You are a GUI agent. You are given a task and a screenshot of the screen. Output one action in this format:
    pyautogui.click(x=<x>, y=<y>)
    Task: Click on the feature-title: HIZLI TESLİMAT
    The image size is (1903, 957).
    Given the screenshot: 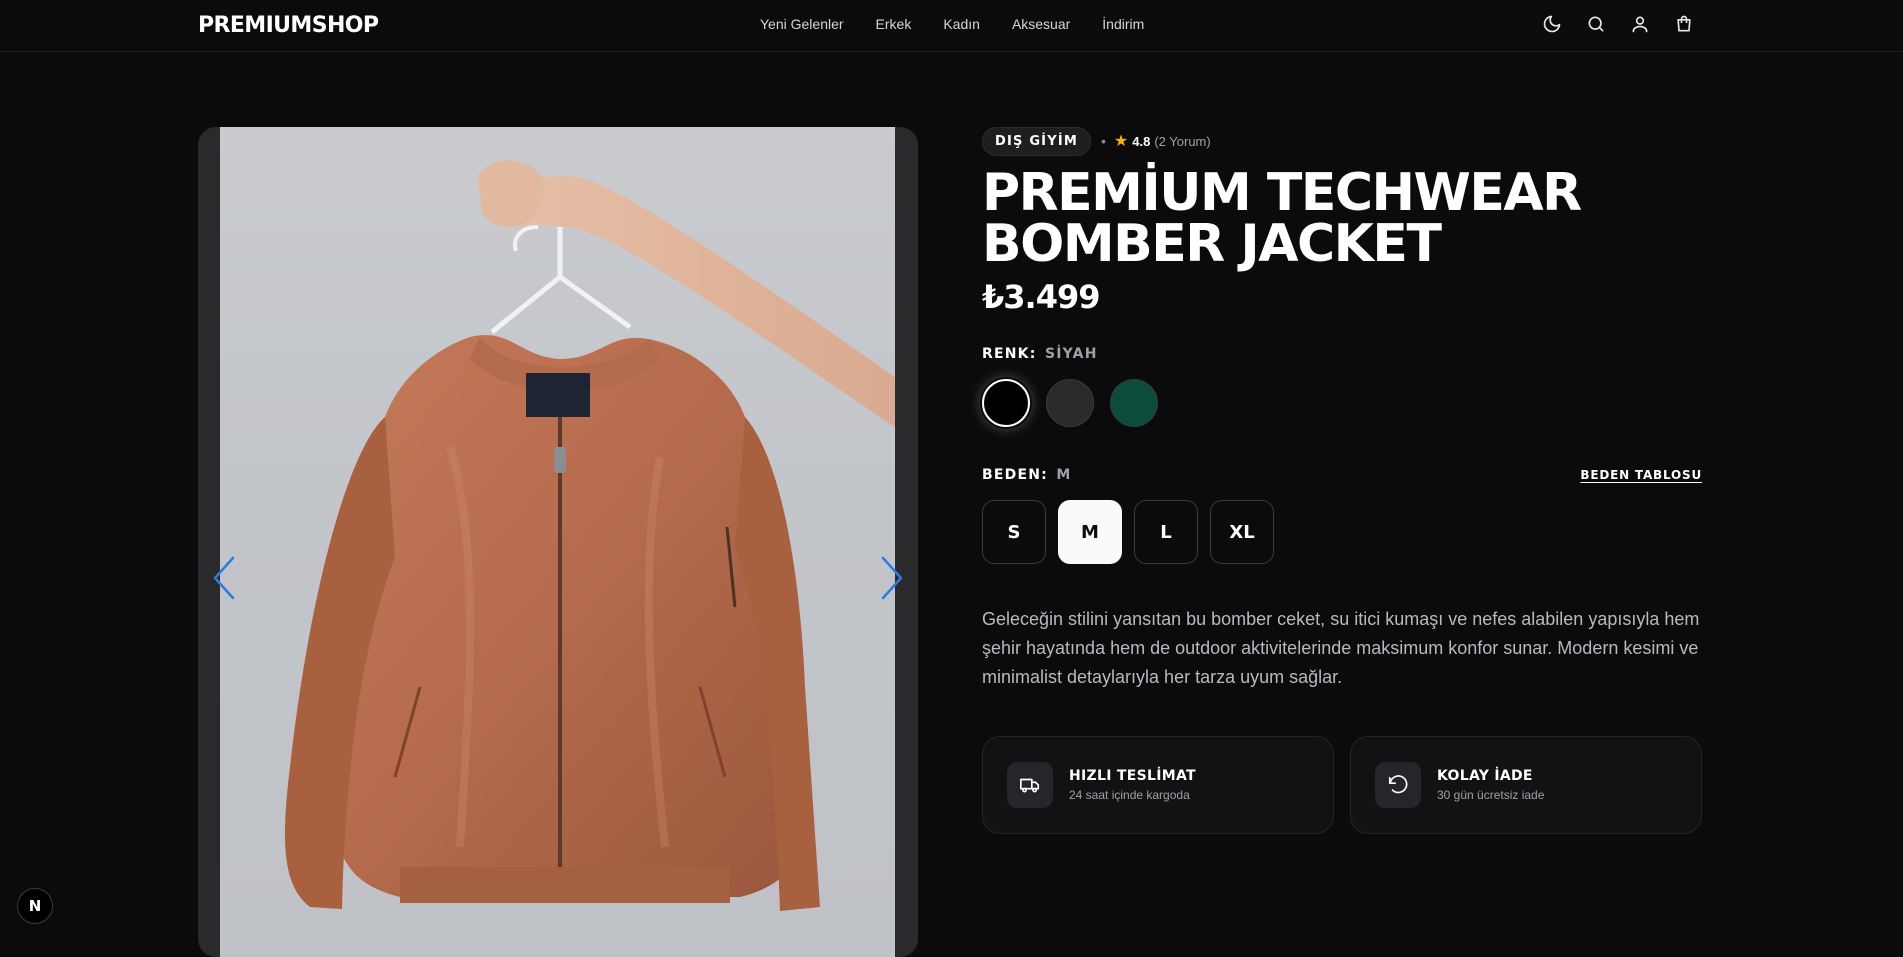 What is the action you would take?
    pyautogui.click(x=1132, y=776)
    